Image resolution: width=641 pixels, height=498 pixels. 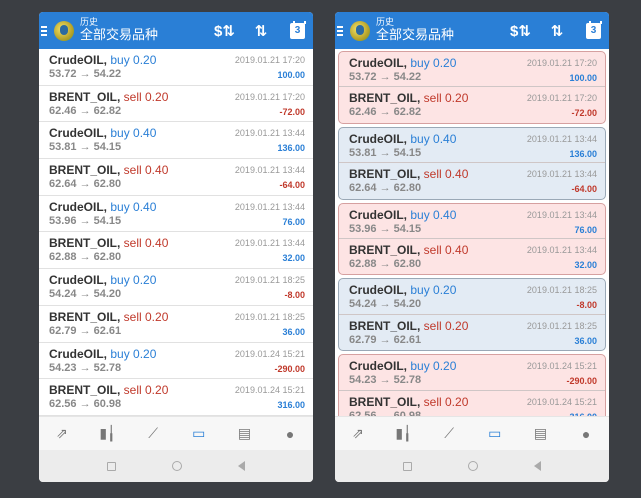 What do you see at coordinates (385, 188) in the screenshot?
I see `trade-prices: 62.64 → 62.80` at bounding box center [385, 188].